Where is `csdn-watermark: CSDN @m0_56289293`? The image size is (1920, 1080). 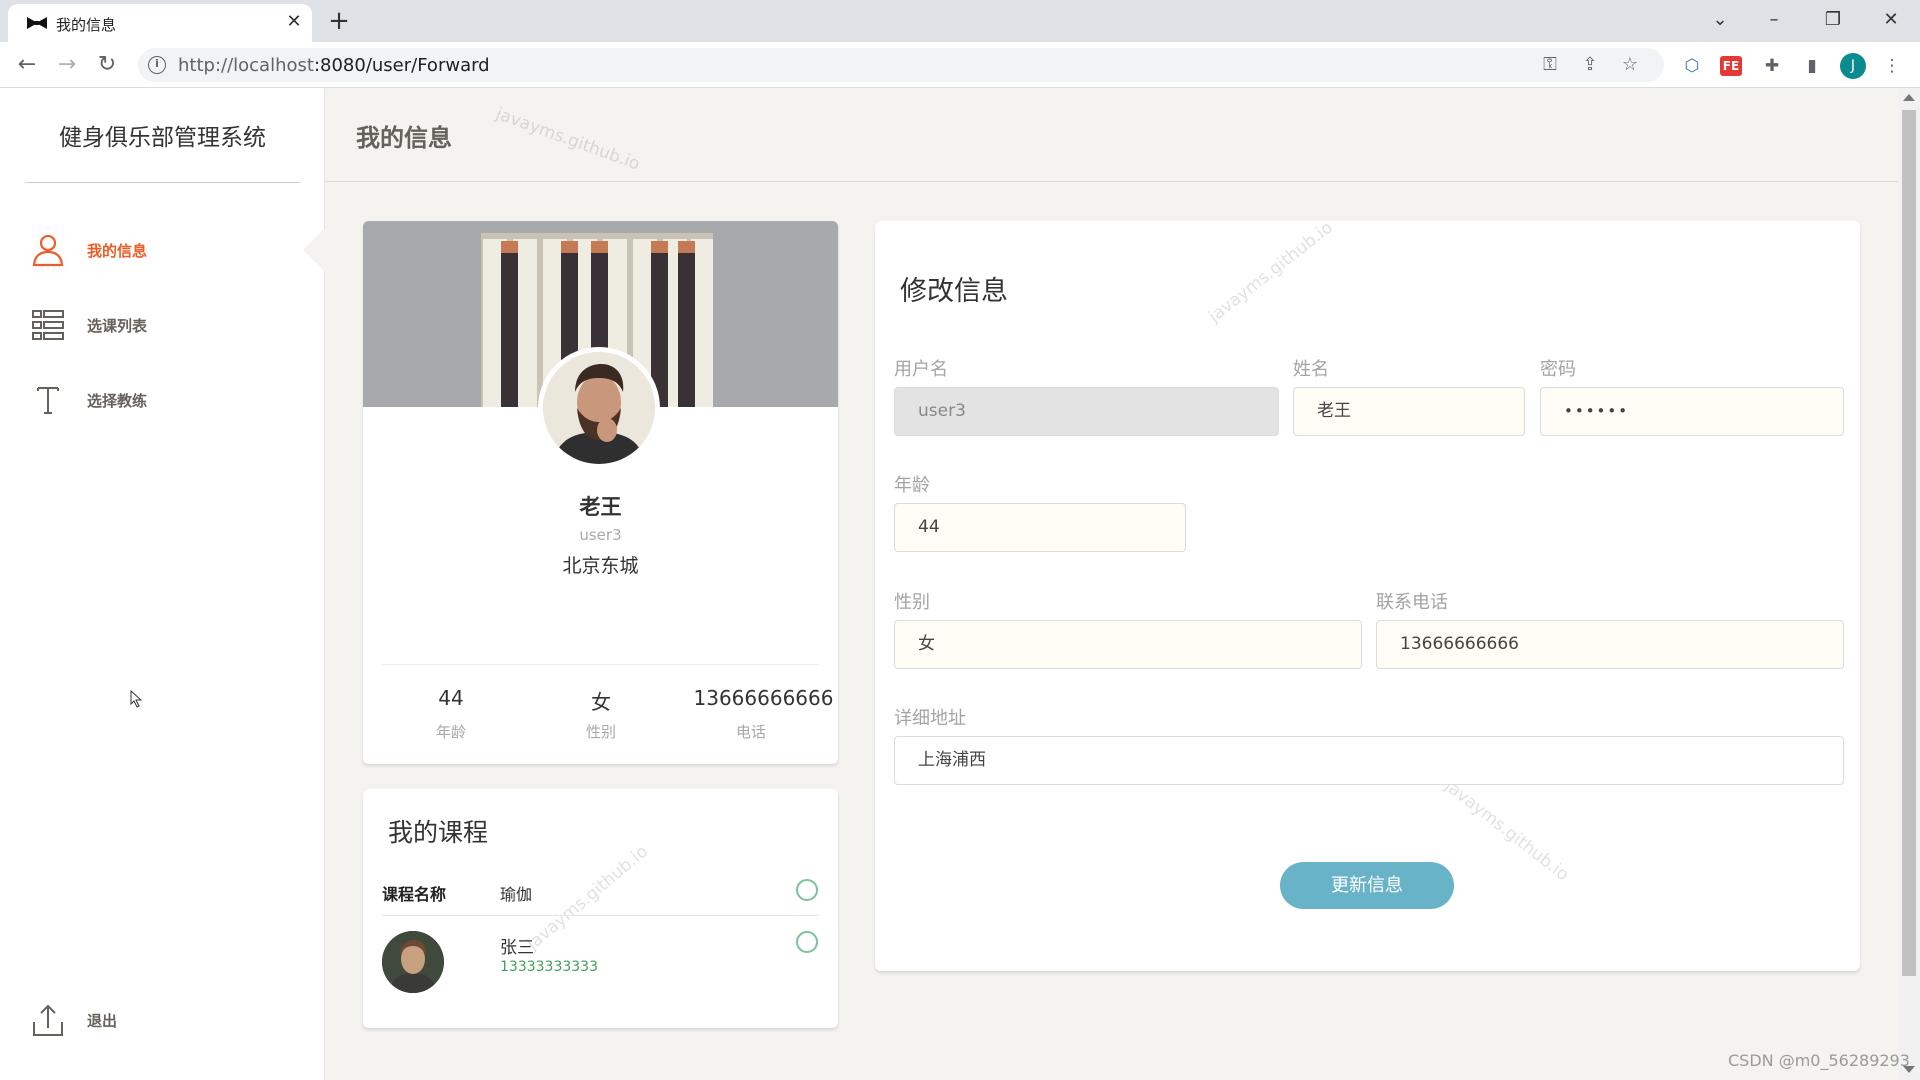
csdn-watermark: CSDN @m0_56289293 is located at coordinates (1819, 1060).